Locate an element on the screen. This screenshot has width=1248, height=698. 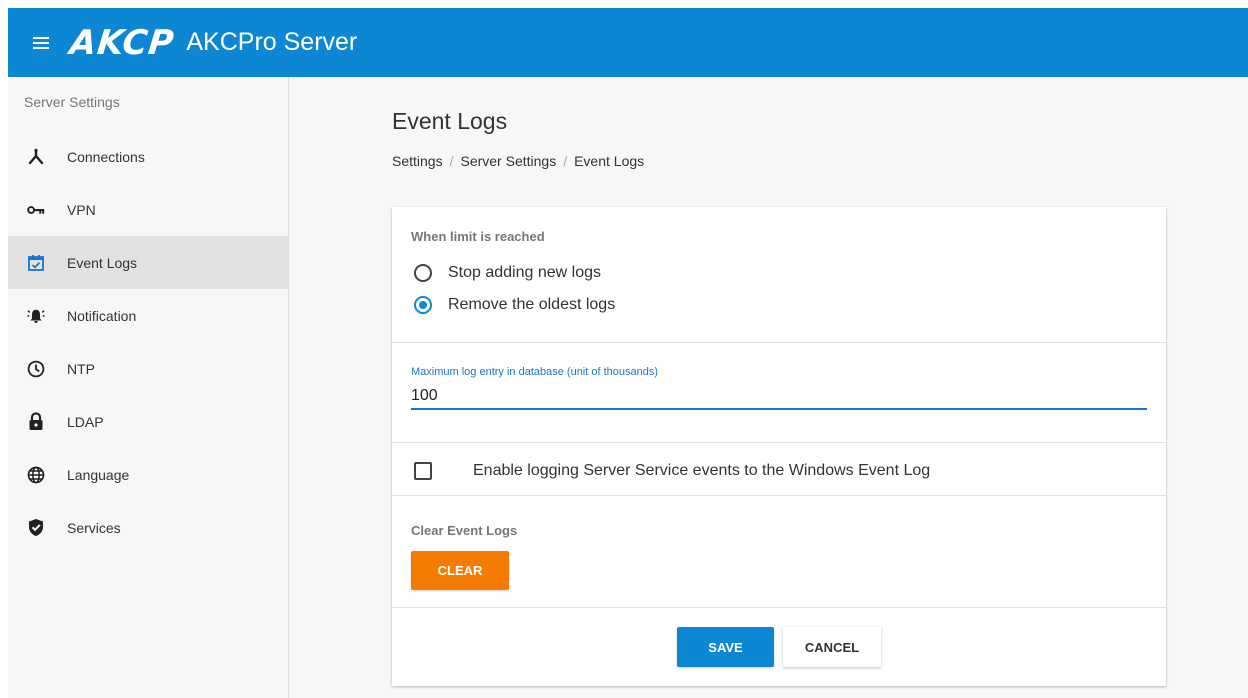
globe-icon is located at coordinates (36, 475).